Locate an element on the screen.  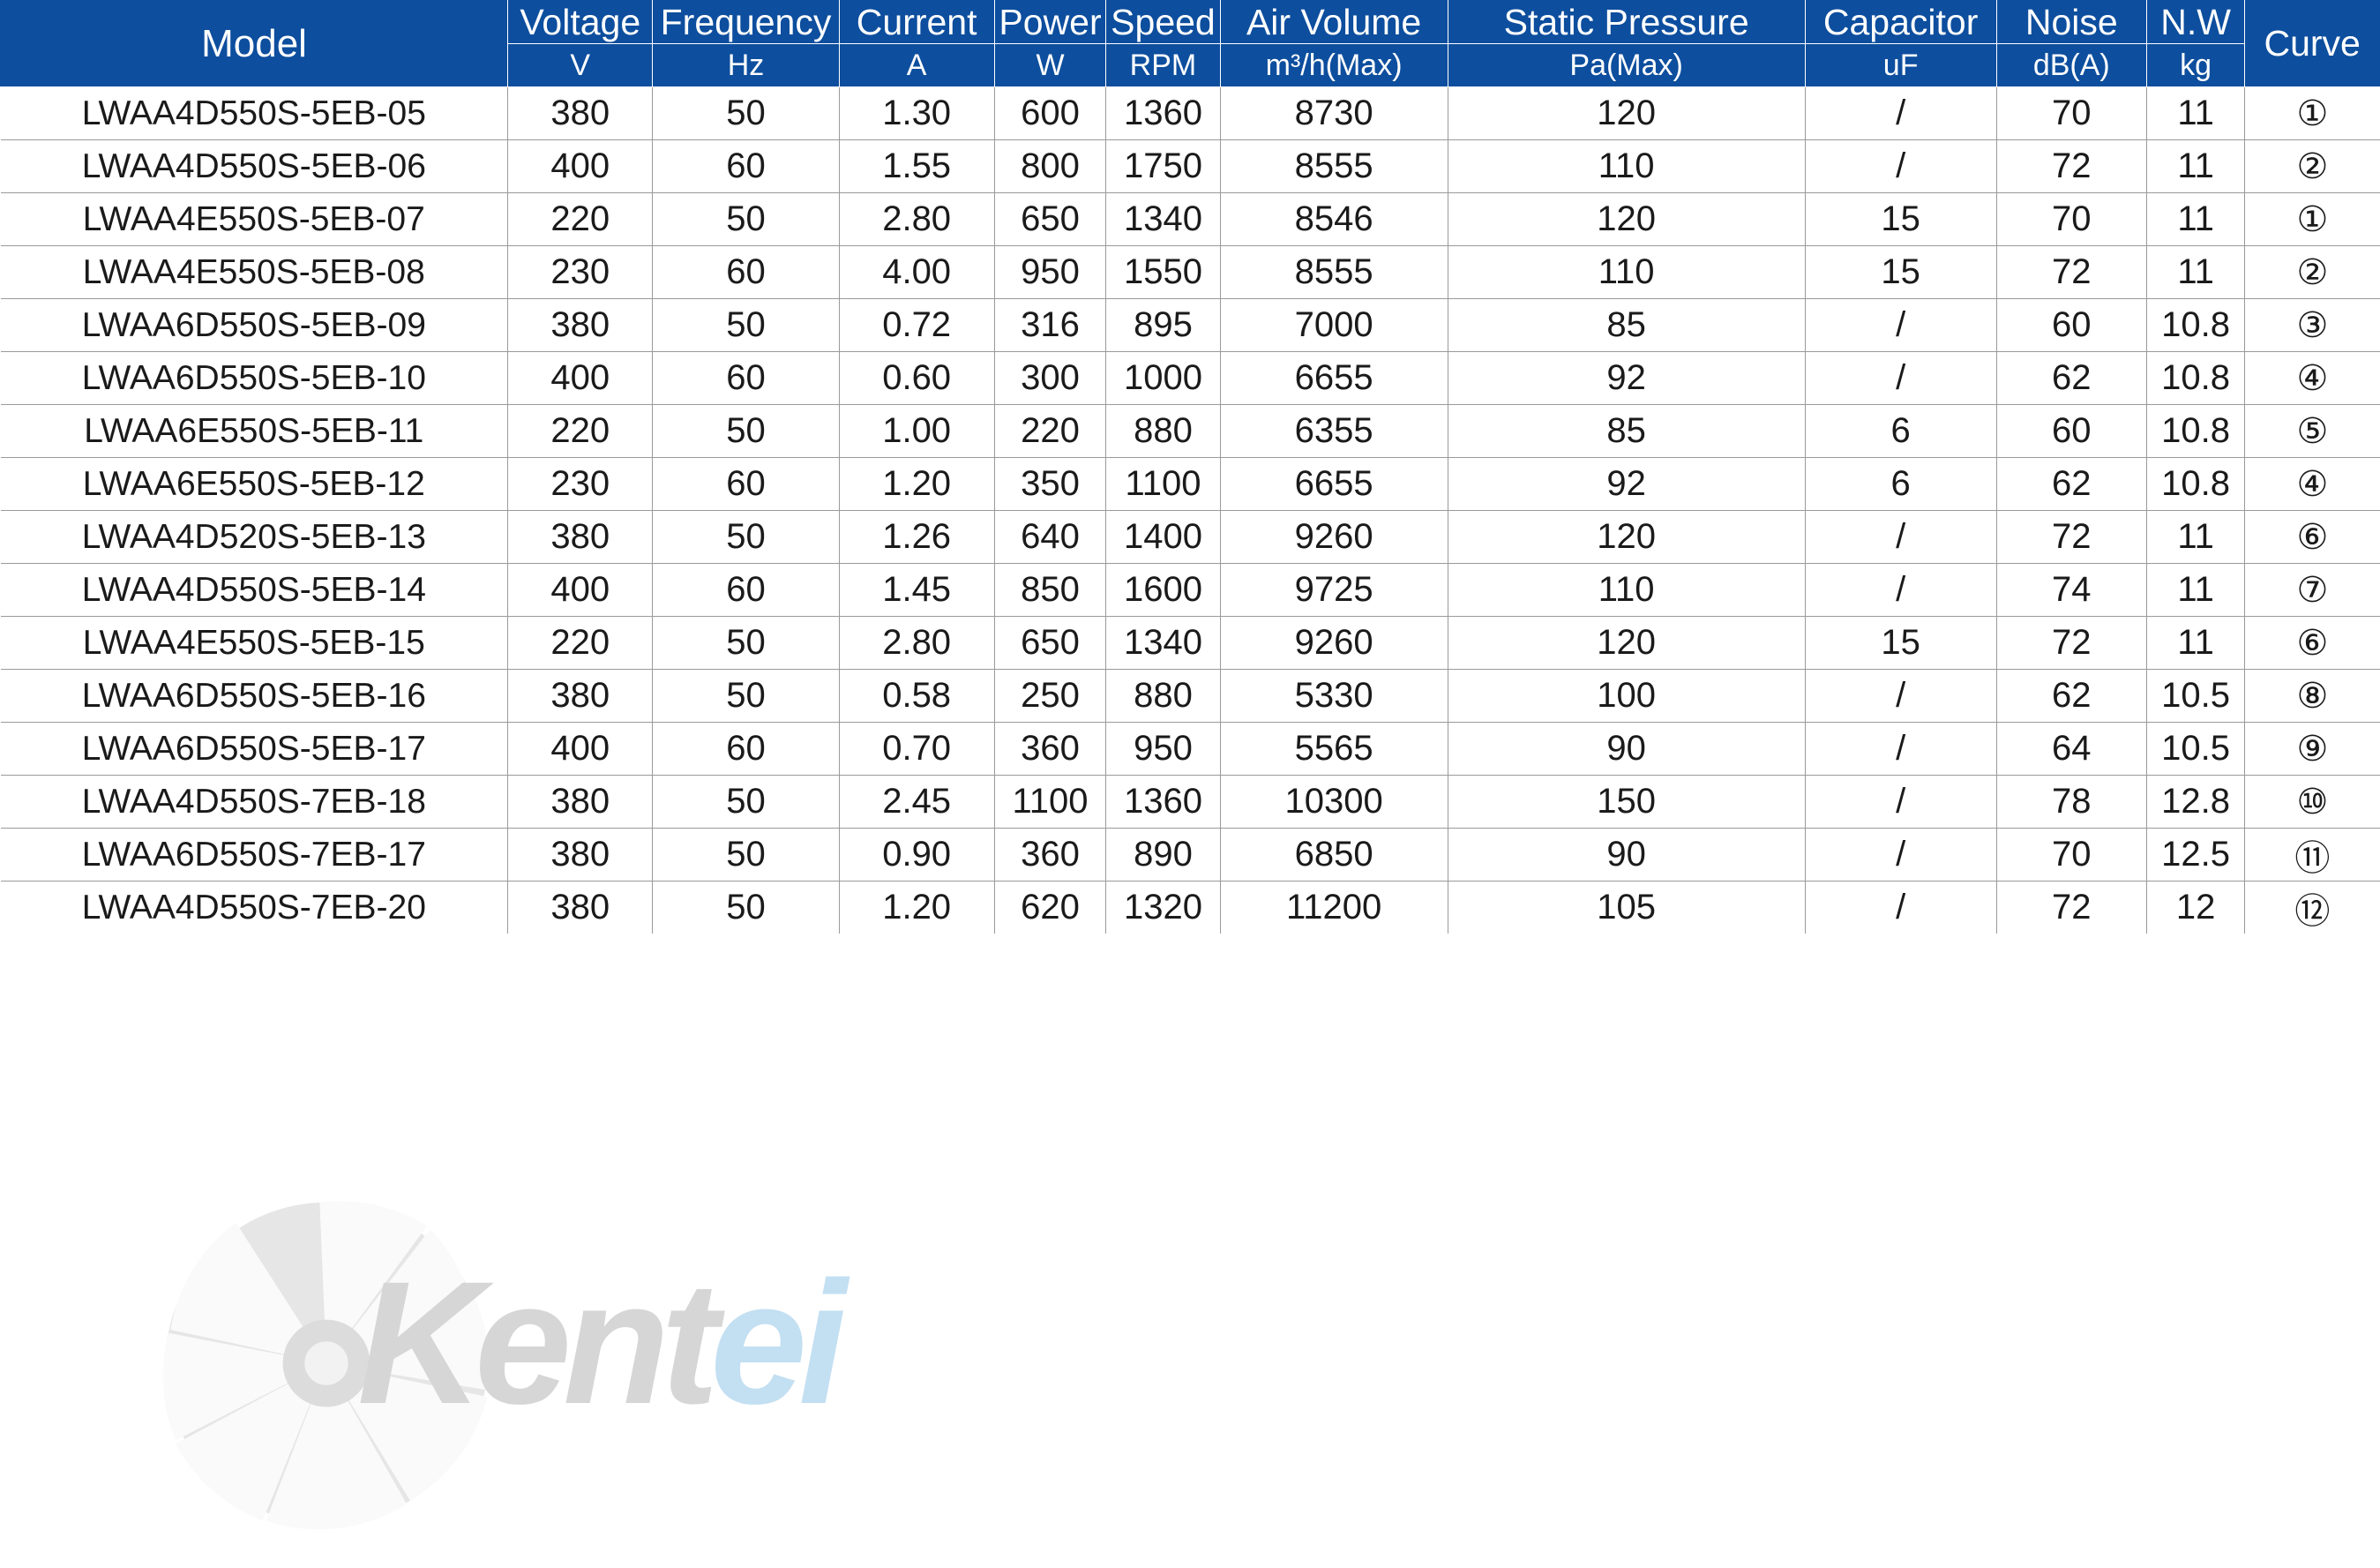
cell-power: 600 is located at coordinates (1050, 113).